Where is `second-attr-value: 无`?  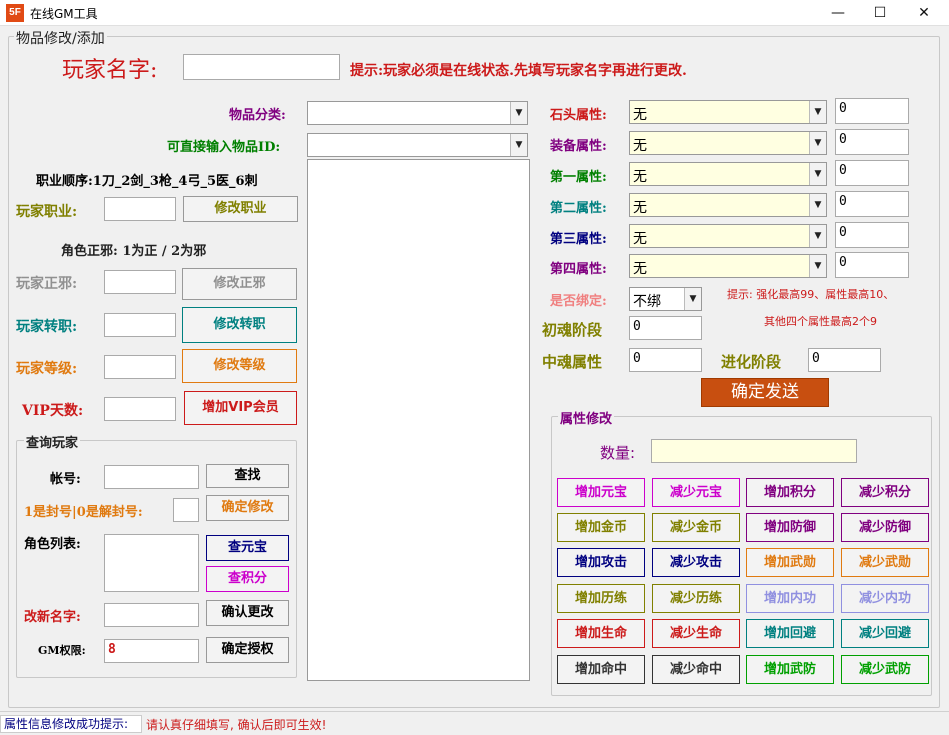
second-attr-value: 无 is located at coordinates (640, 208).